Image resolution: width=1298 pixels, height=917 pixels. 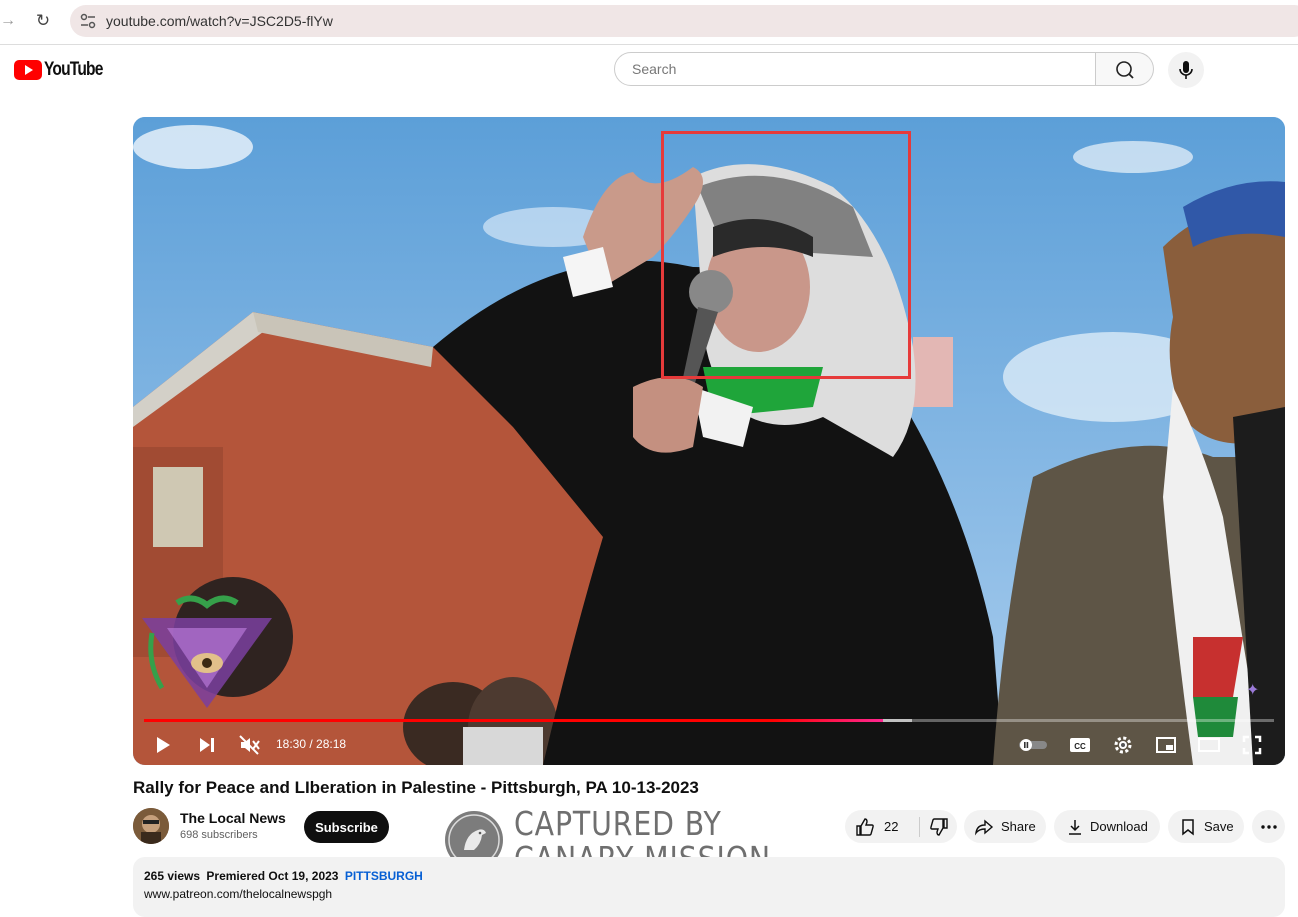 I want to click on thumbs-up-icon, so click(x=865, y=826).